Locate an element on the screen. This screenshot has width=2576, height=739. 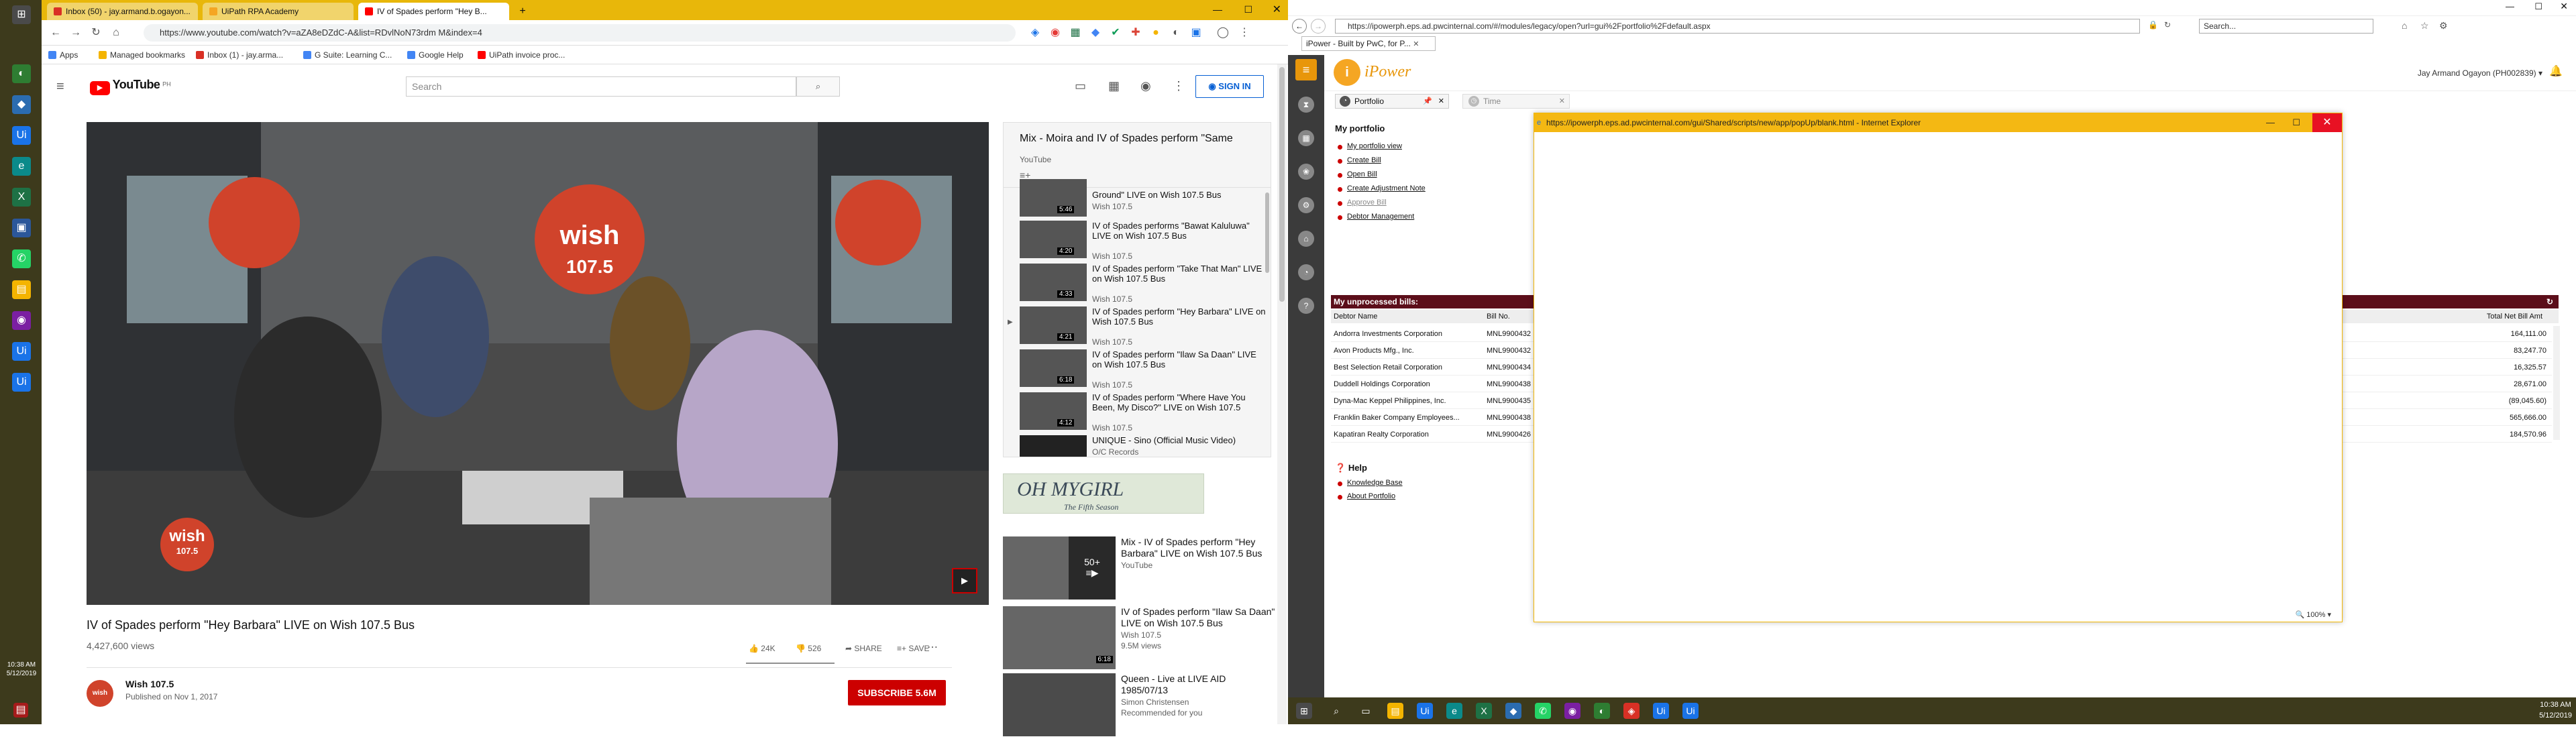
tab-uipath: UiPath RPA Academy is located at coordinates (278, 11).